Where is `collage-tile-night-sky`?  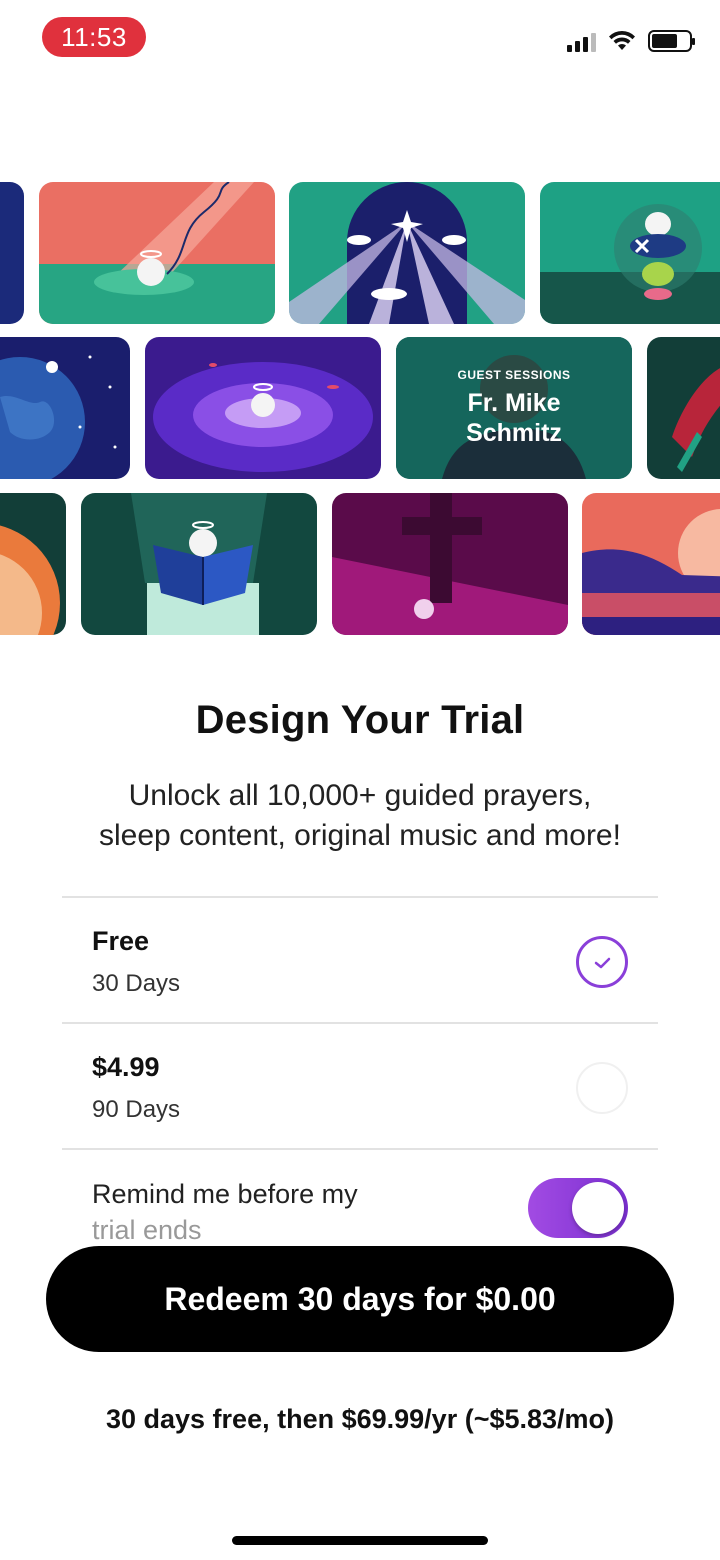
collage-tile-night-sky is located at coordinates (12, 253).